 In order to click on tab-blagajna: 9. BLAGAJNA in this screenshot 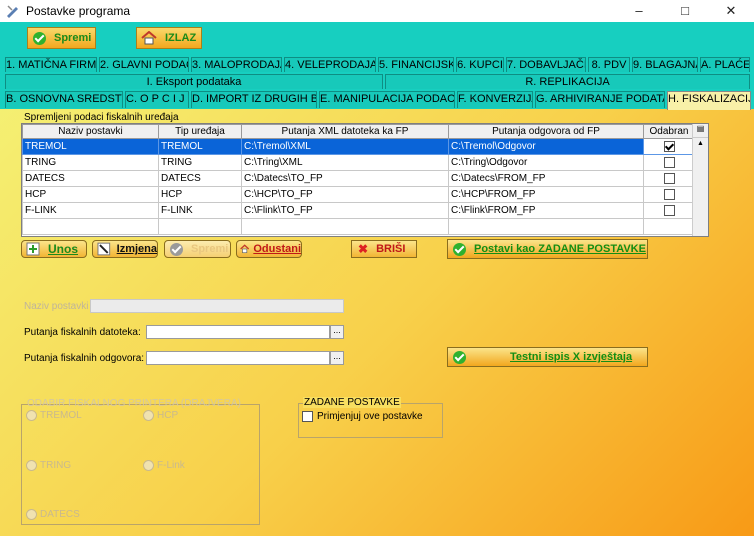, I will do `click(665, 64)`.